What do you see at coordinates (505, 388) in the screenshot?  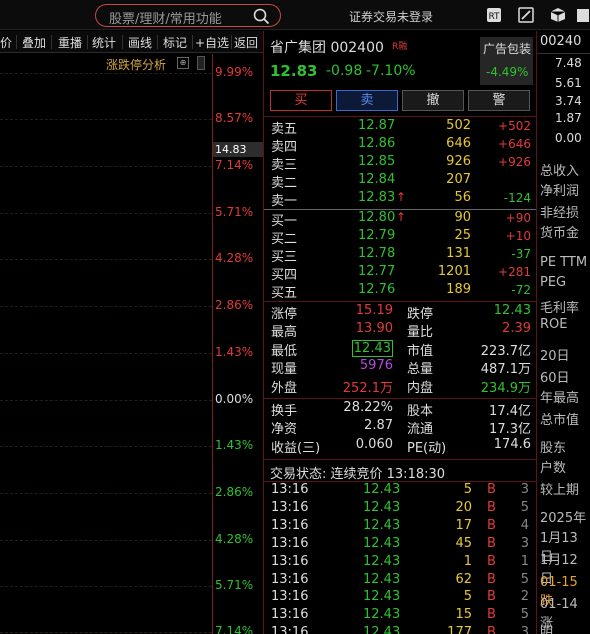 I see `stat-value: 234.9万` at bounding box center [505, 388].